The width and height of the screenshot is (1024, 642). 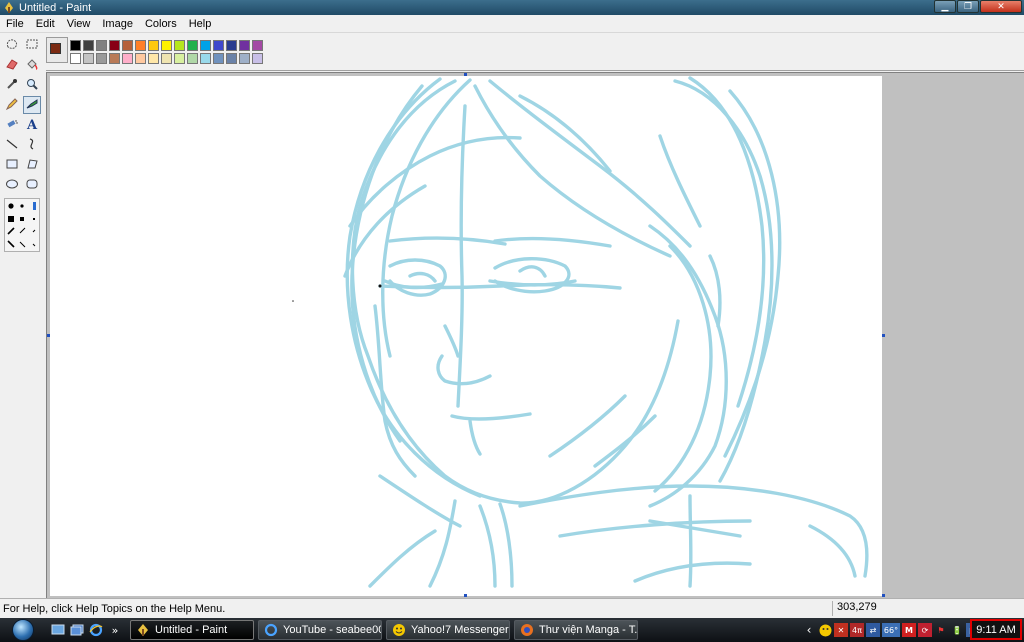 I want to click on magnifier-tool, so click(x=32, y=85).